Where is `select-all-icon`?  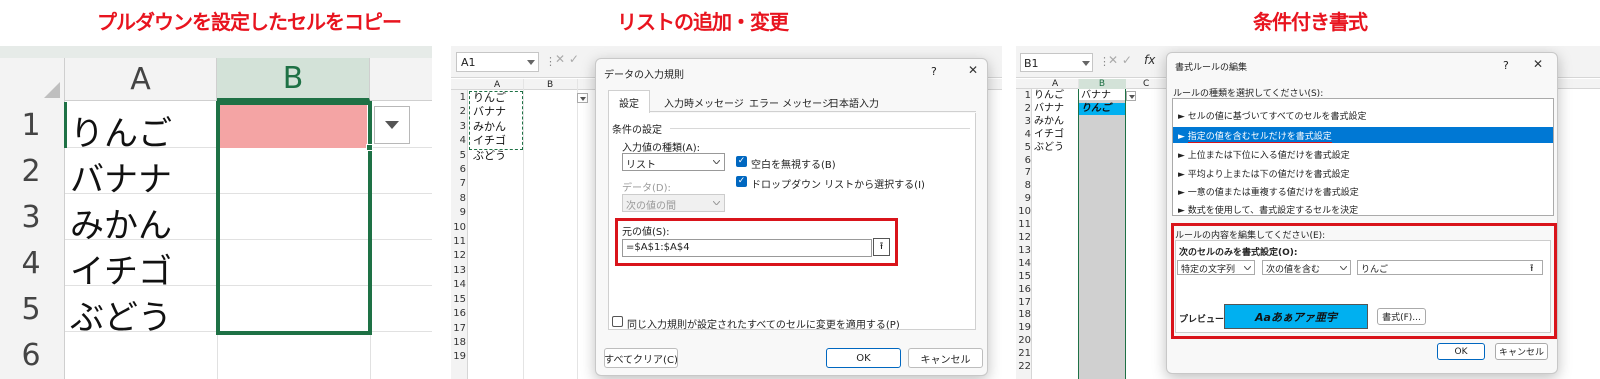
select-all-icon is located at coordinates (52, 90).